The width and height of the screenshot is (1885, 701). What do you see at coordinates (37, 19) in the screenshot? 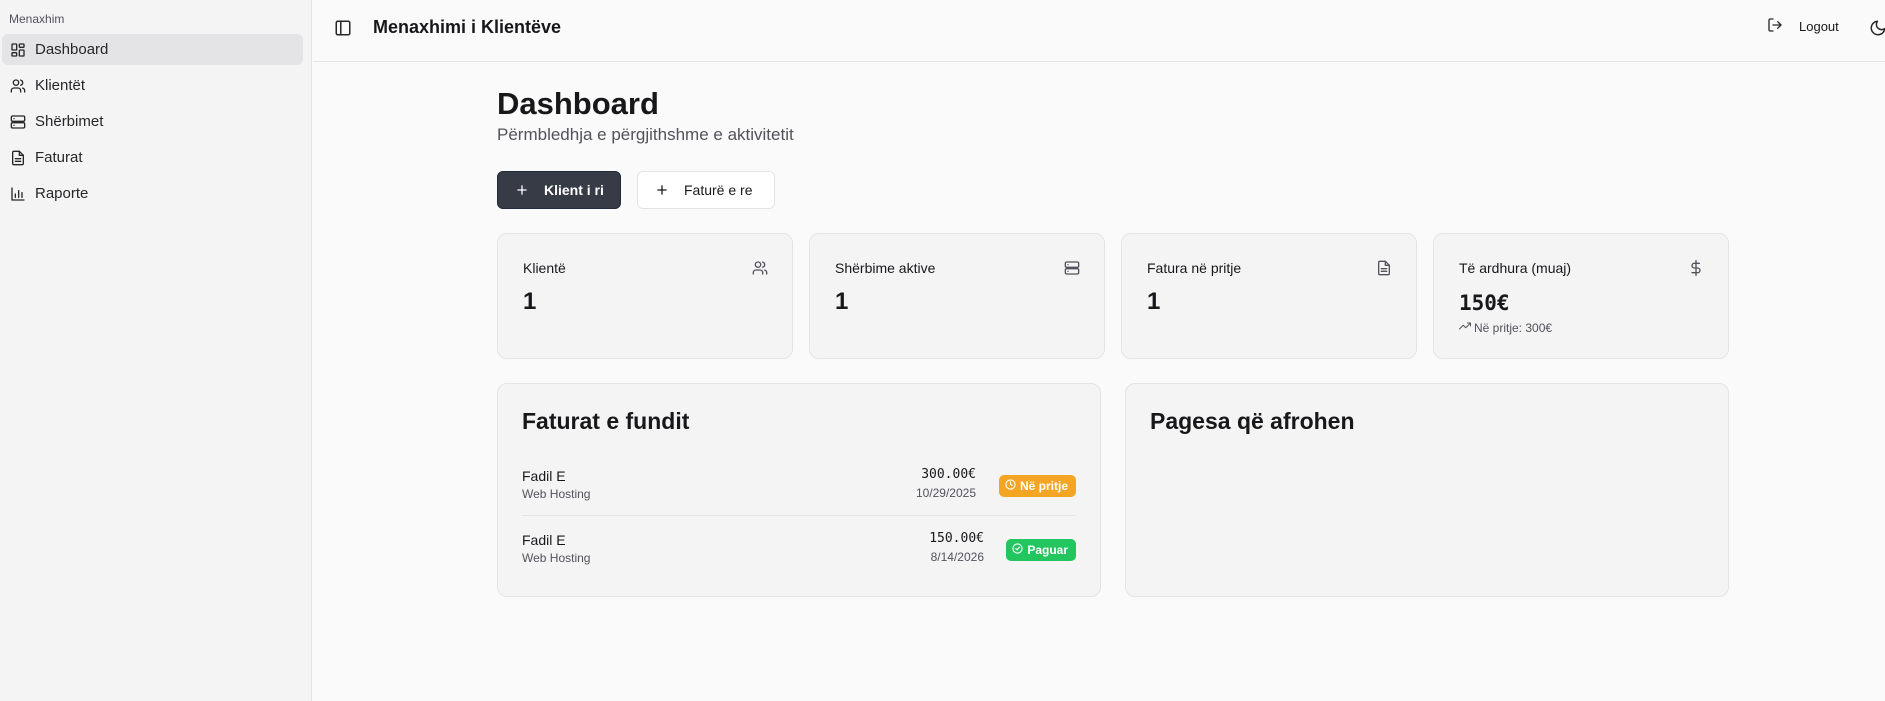
I see `sidebar-group-label: Menaxhim` at bounding box center [37, 19].